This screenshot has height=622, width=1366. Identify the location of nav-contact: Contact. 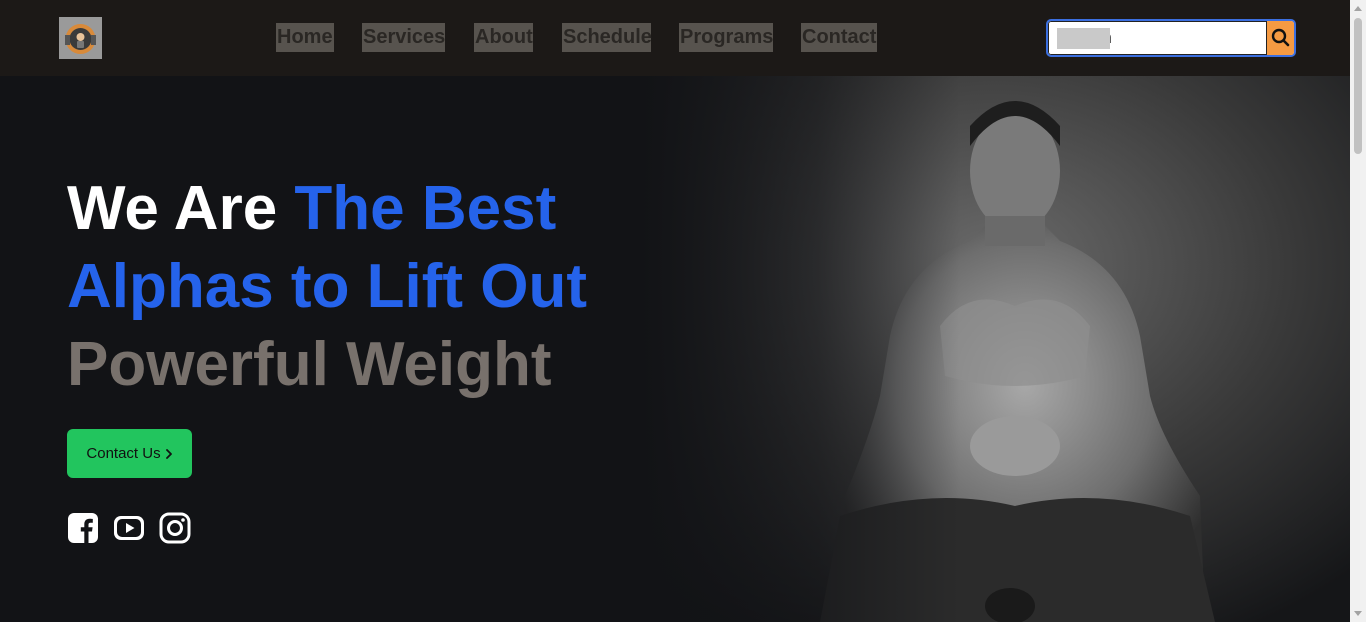
(839, 37).